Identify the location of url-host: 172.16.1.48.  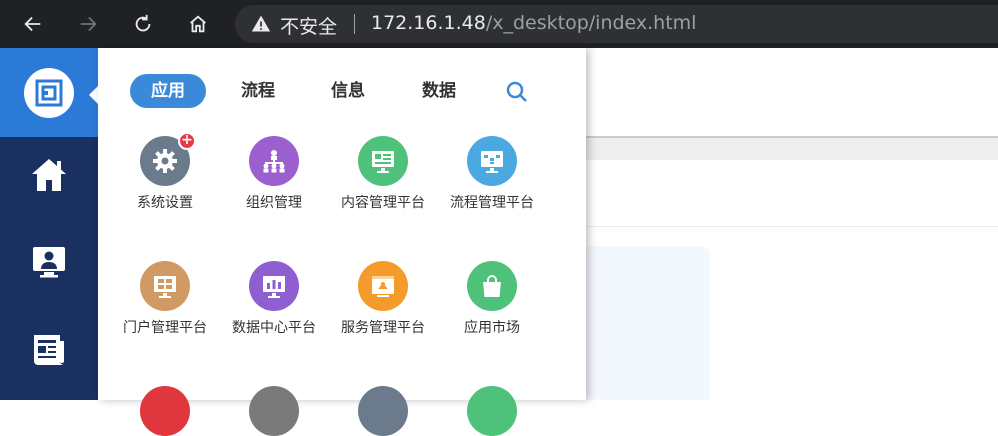
(428, 23).